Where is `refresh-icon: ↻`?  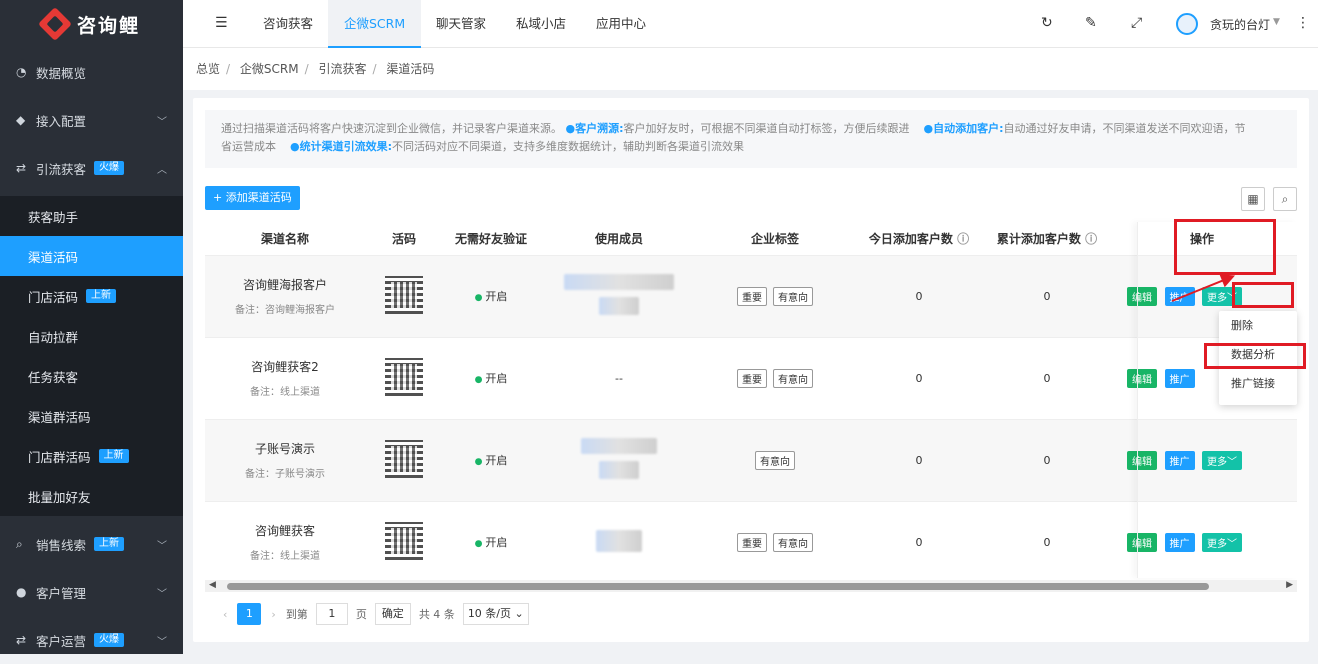 refresh-icon: ↻ is located at coordinates (1047, 23).